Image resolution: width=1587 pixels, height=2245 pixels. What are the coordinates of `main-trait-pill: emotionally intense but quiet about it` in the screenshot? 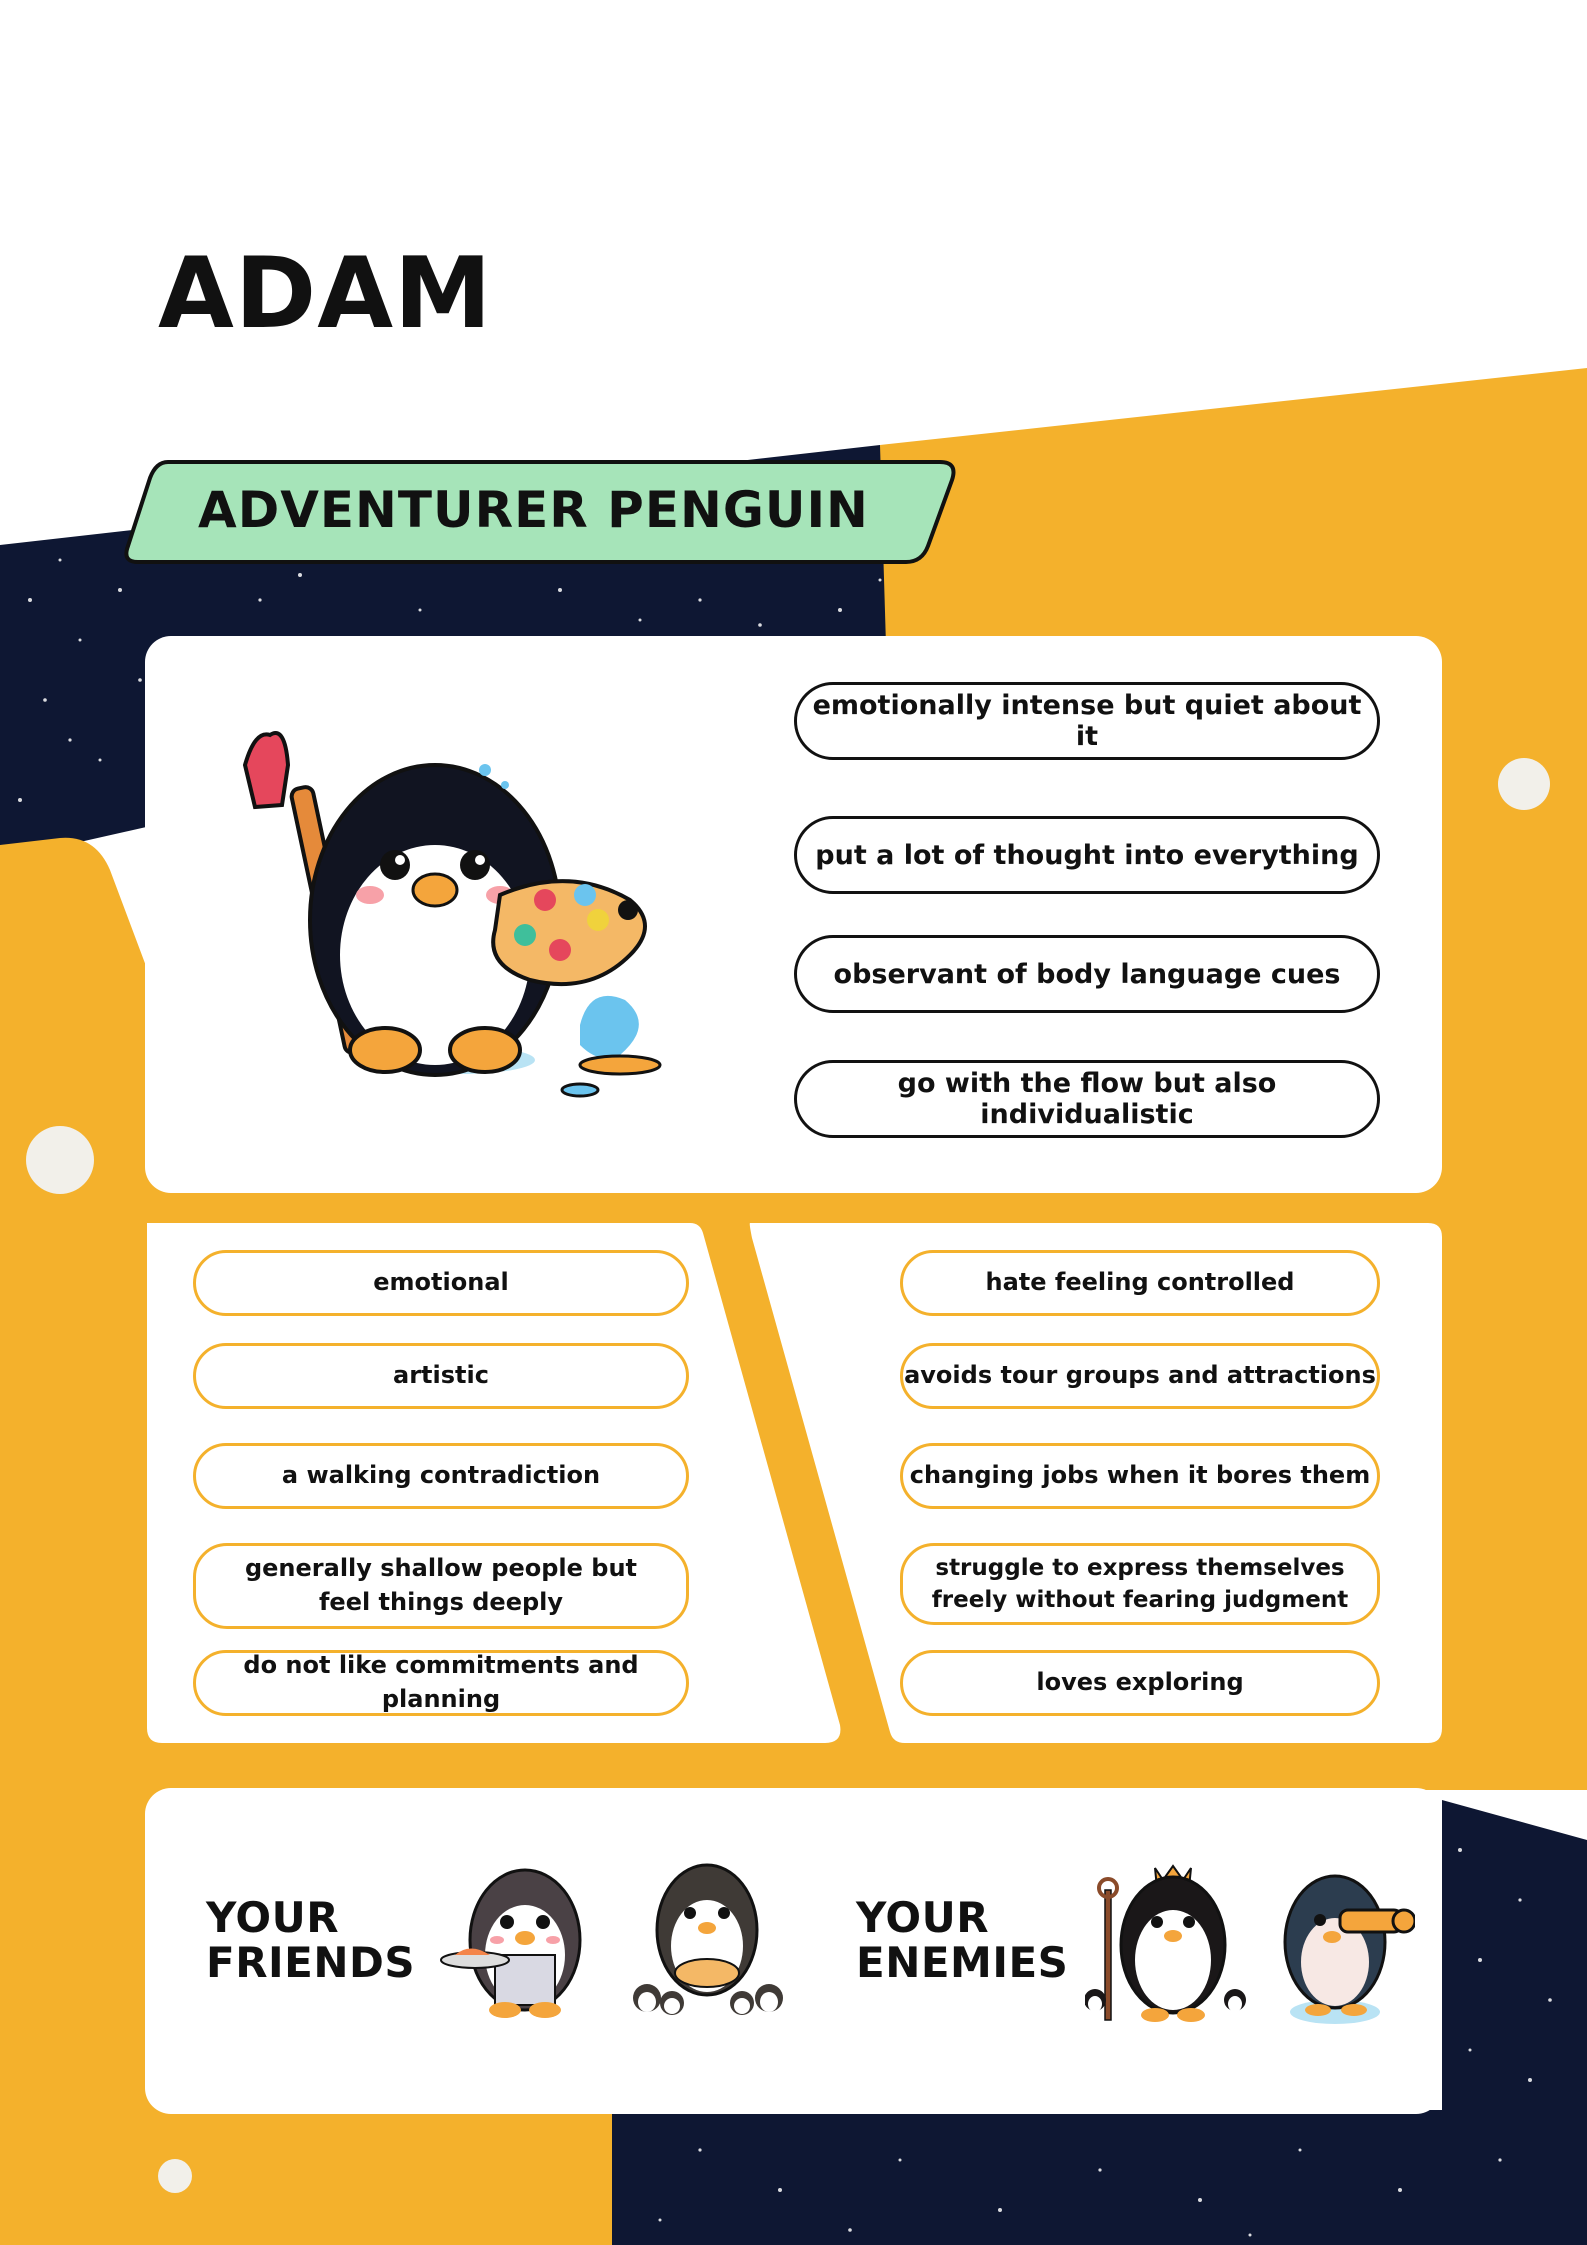 It's located at (1087, 721).